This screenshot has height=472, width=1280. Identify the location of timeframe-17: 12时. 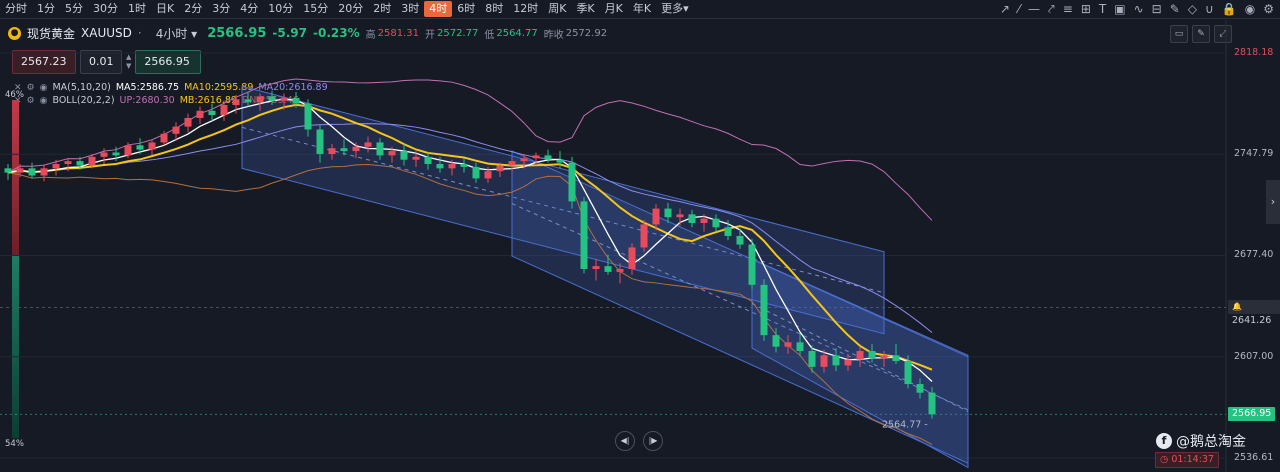
(525, 9).